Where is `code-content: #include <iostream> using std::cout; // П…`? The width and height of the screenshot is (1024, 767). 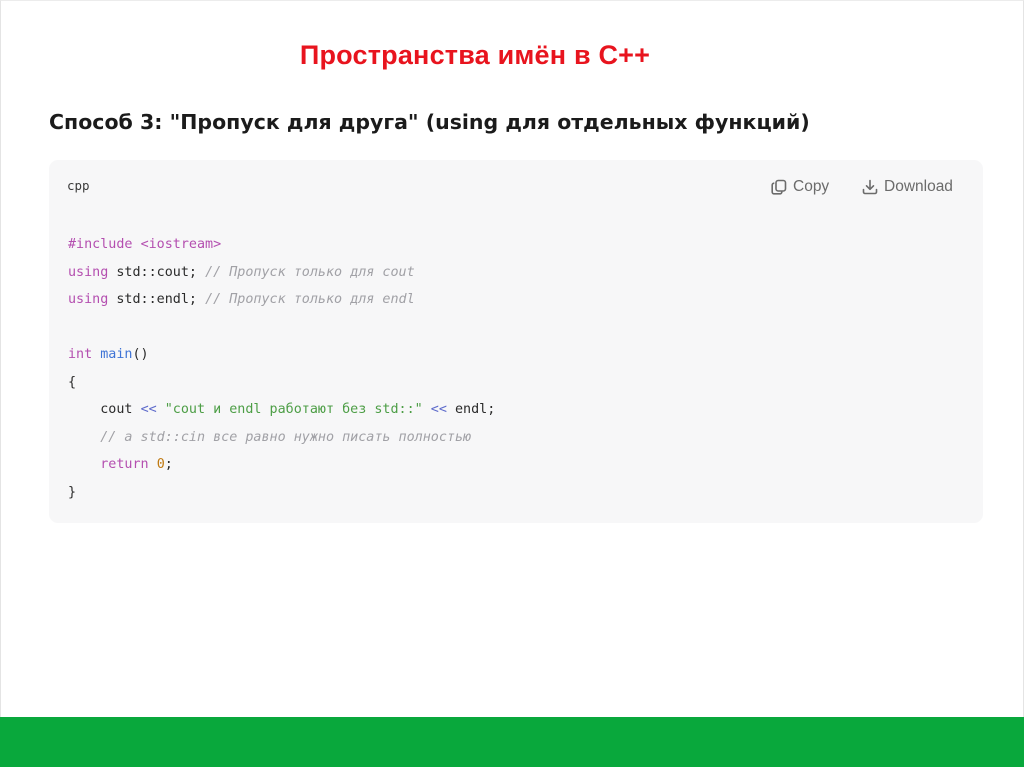 code-content: #include <iostream> using std::cout; // П… is located at coordinates (281, 368).